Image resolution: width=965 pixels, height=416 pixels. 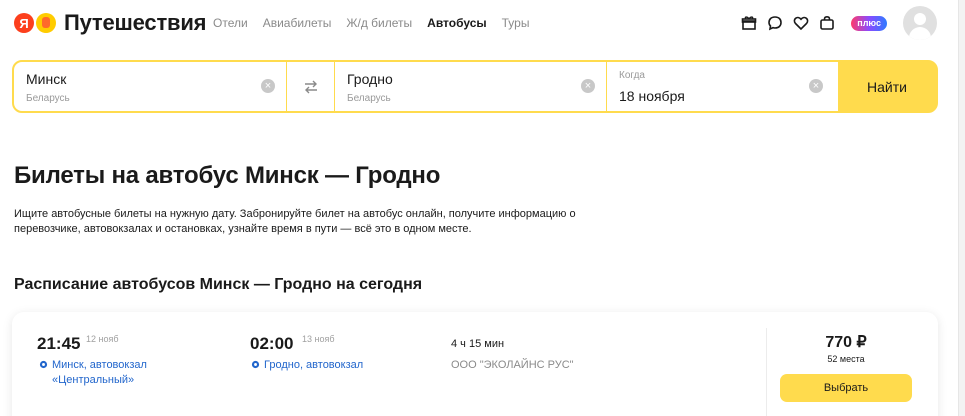 What do you see at coordinates (59, 343) in the screenshot?
I see `departure-time: 21:45` at bounding box center [59, 343].